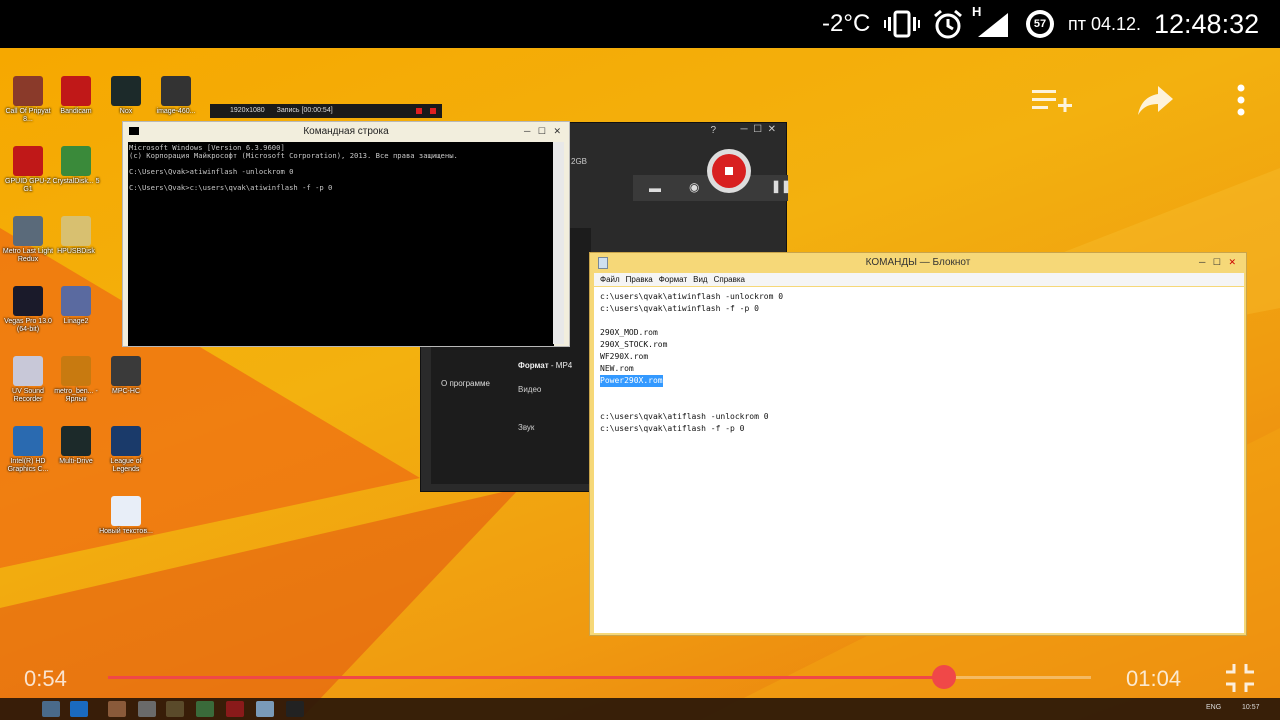 This screenshot has height=720, width=1280. What do you see at coordinates (729, 171) in the screenshot?
I see `record-button` at bounding box center [729, 171].